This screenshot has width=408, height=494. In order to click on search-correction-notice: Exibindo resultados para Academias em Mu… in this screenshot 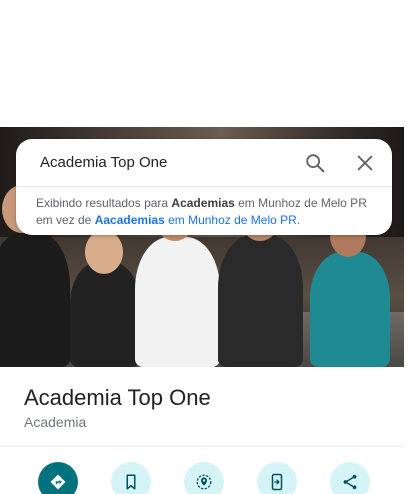, I will do `click(207, 212)`.